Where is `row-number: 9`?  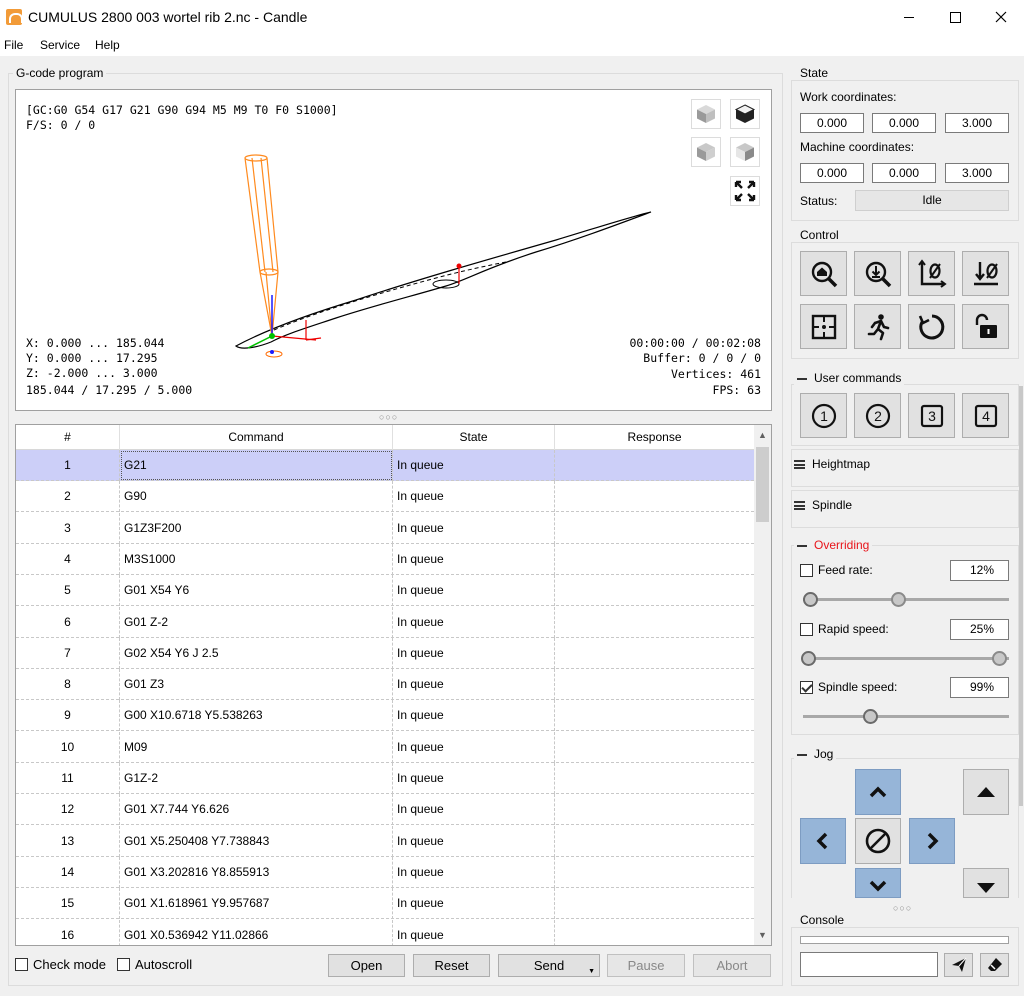 row-number: 9 is located at coordinates (68, 716).